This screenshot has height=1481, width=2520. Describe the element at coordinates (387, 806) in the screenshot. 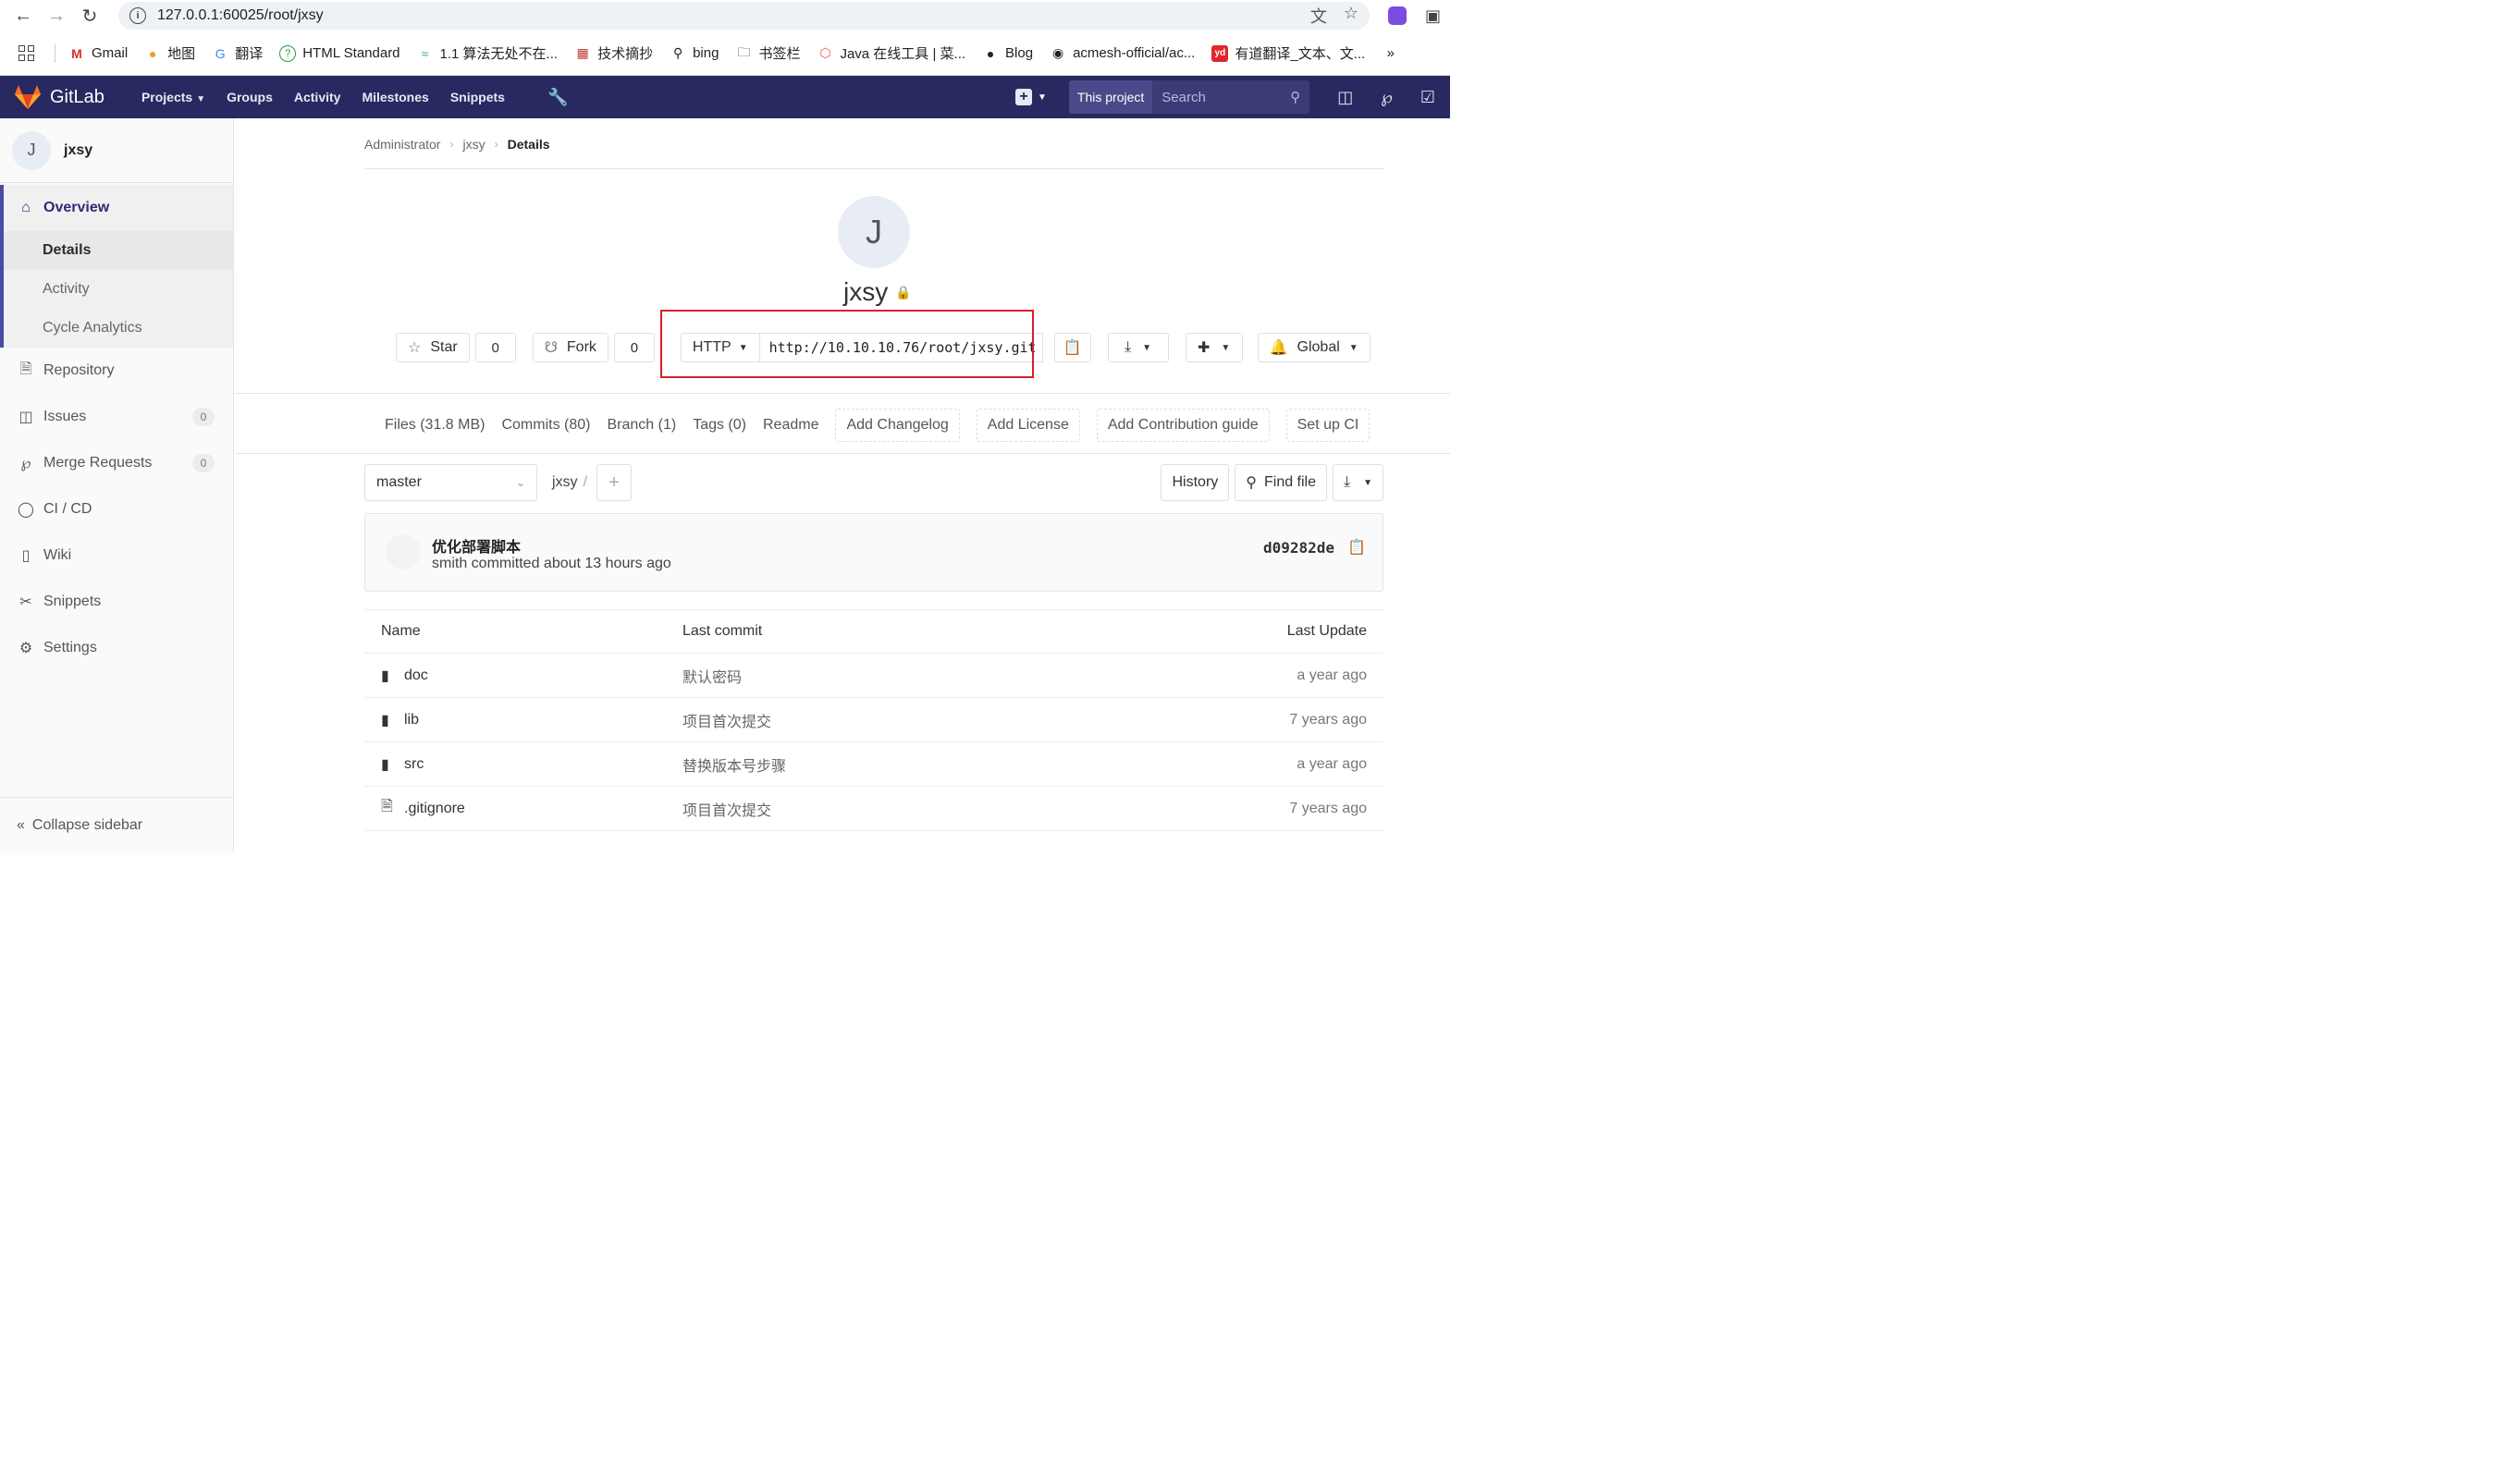

I see `file-icon: 🗎` at that location.